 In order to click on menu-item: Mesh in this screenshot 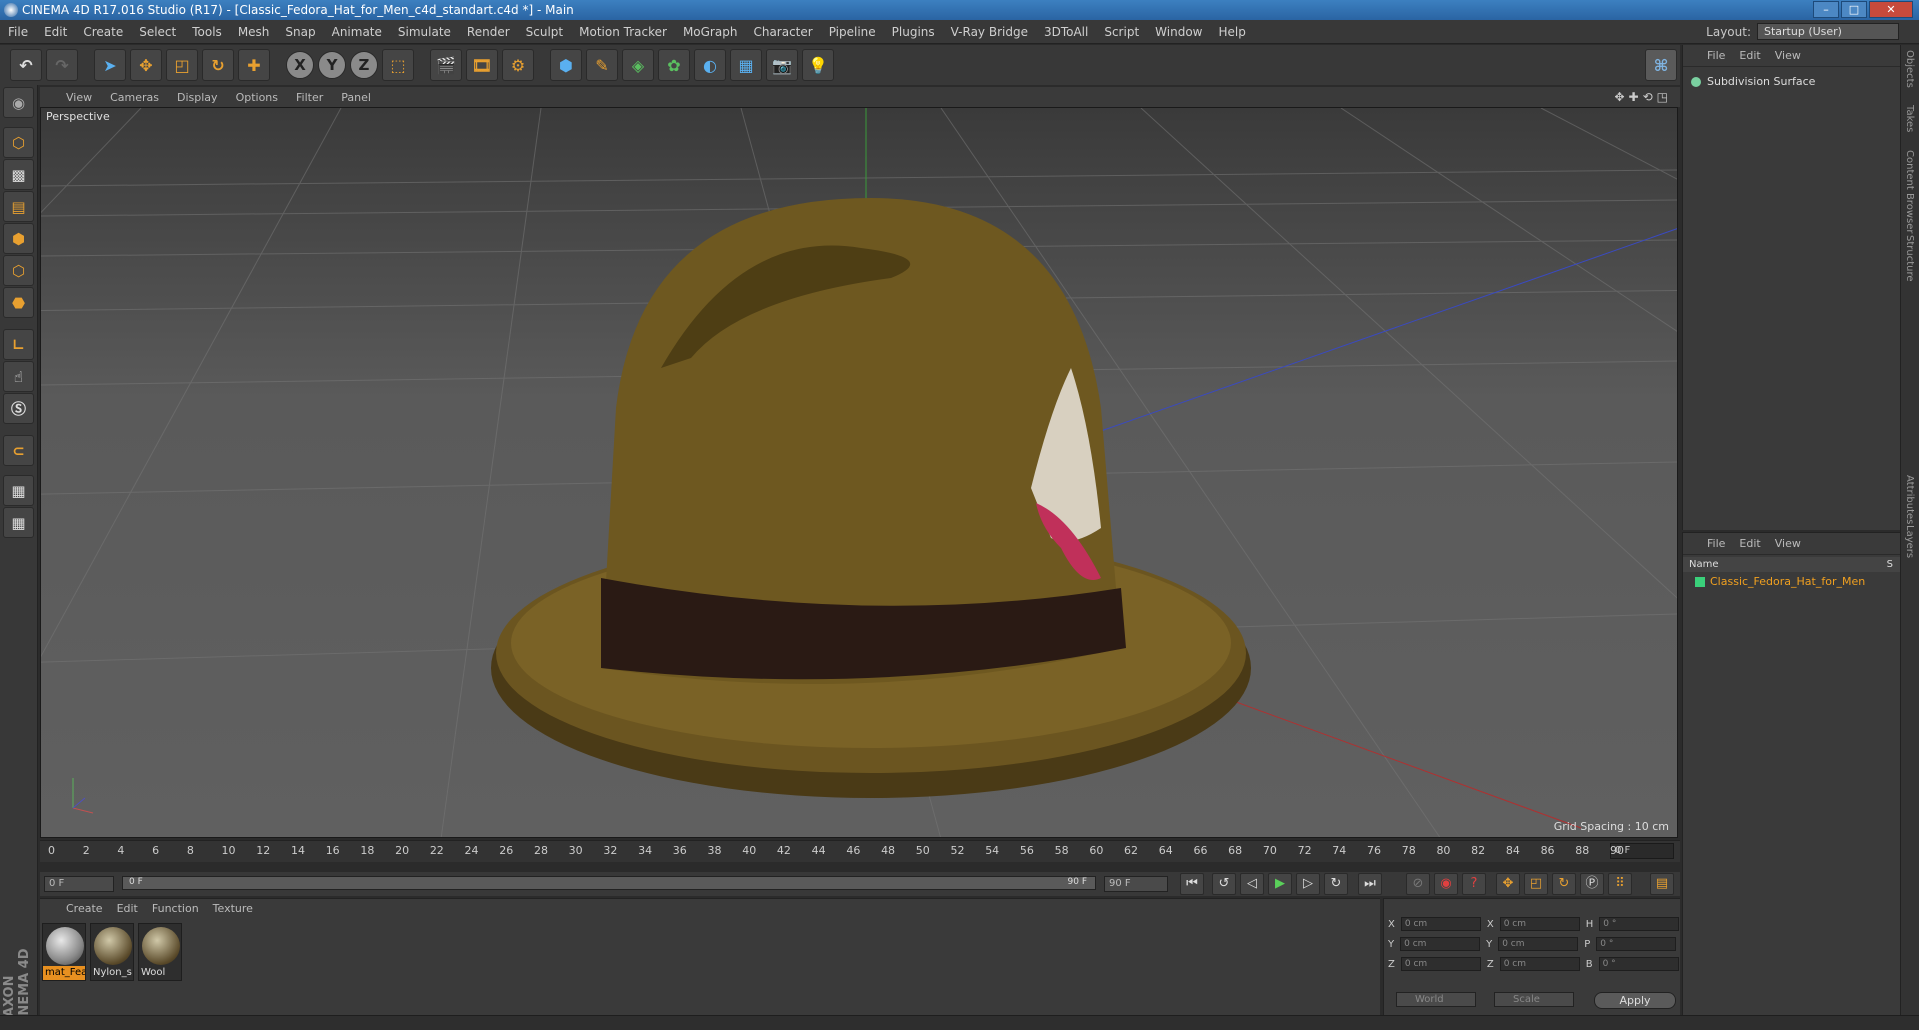, I will do `click(254, 32)`.